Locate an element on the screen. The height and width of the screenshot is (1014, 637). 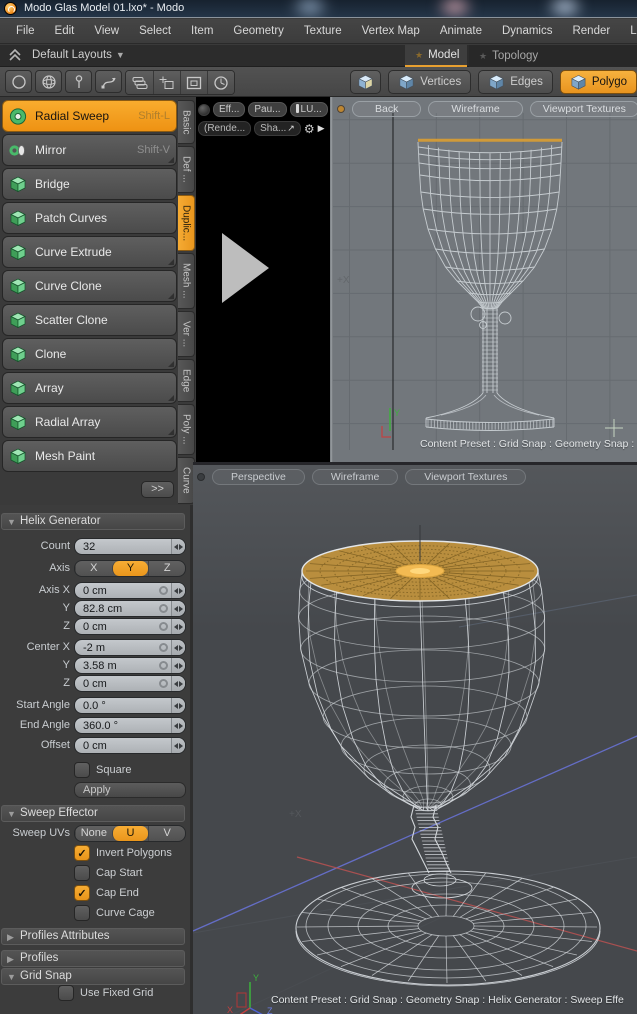
tool-button: Patch Curves is located at coordinates (89, 218).